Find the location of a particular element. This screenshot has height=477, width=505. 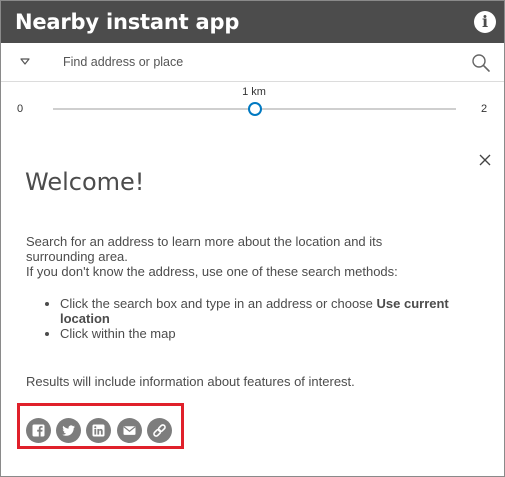

app-header: Nearby instant app i is located at coordinates (252, 22).